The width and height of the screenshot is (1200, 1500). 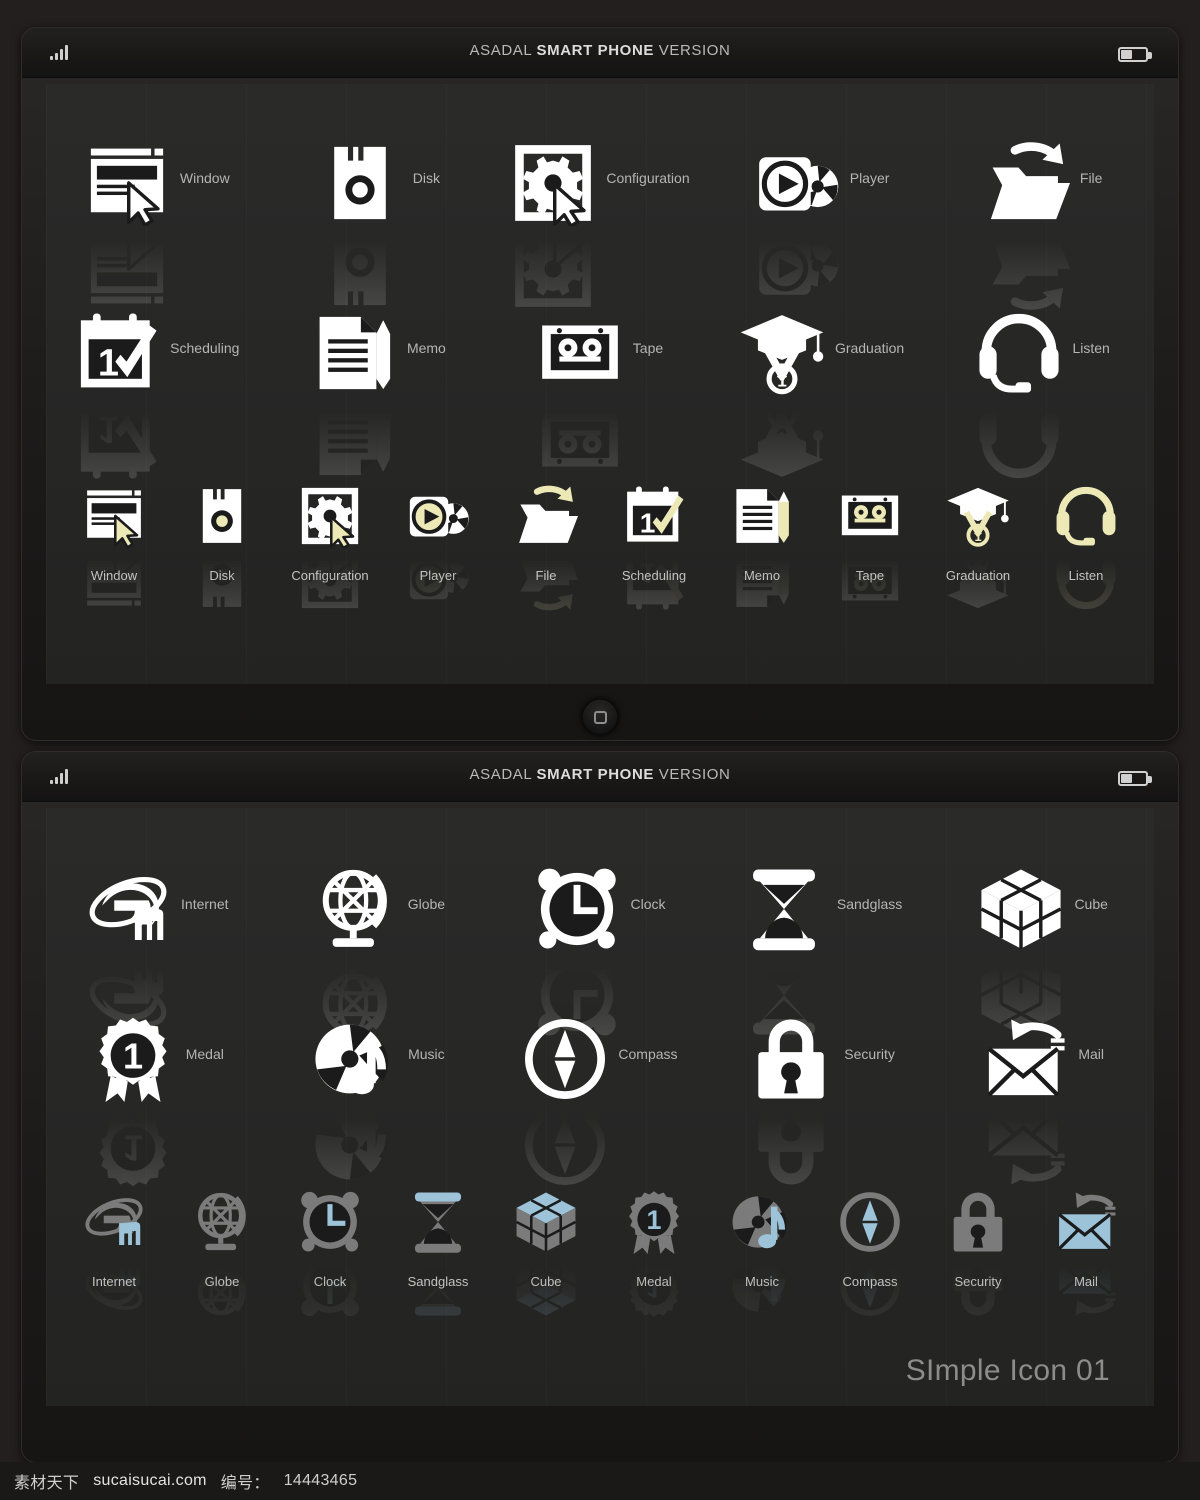 What do you see at coordinates (222, 1281) in the screenshot?
I see `icon-label: Globe` at bounding box center [222, 1281].